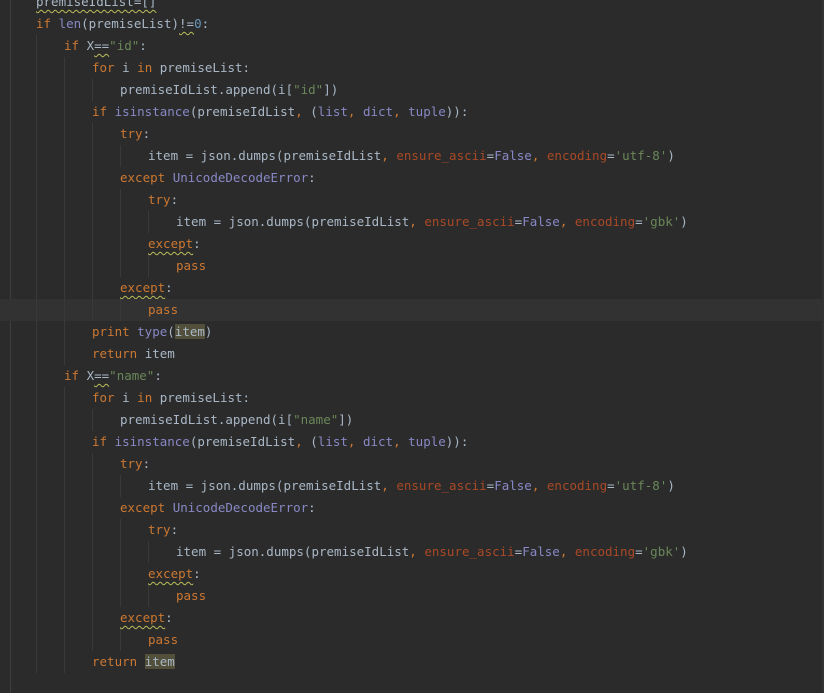 The image size is (824, 693). Describe the element at coordinates (102, 45) in the screenshot. I see `code-token: ==` at that location.